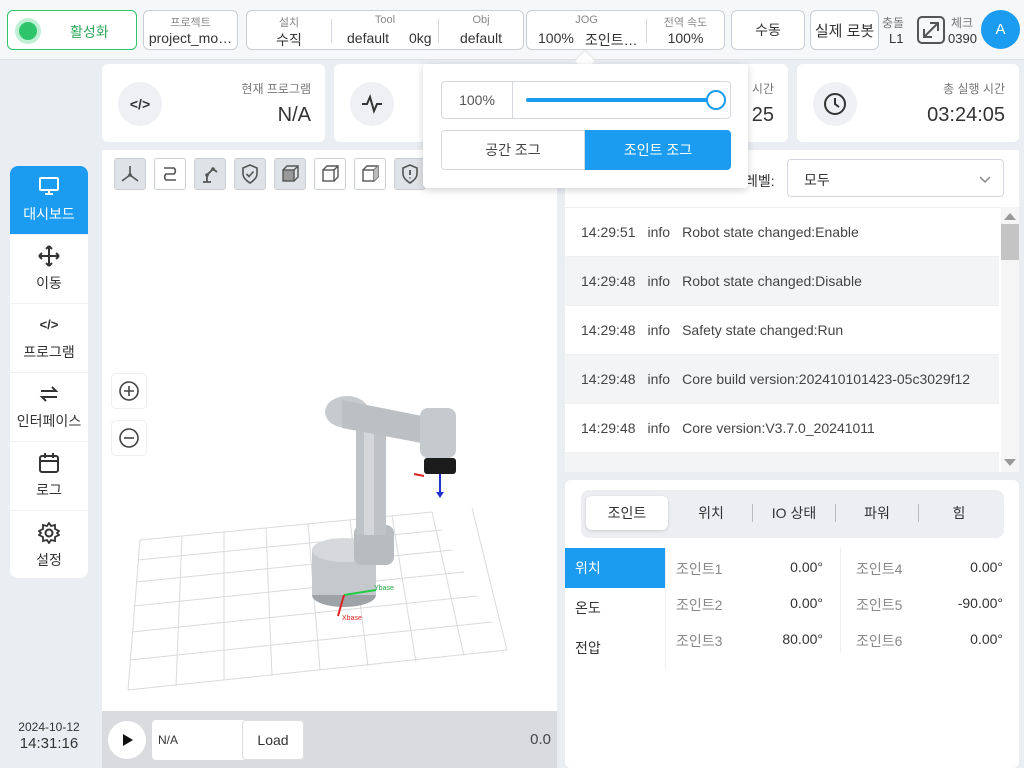 This screenshot has height=768, width=1024. What do you see at coordinates (879, 605) in the screenshot?
I see `joint5-label: 조인트5` at bounding box center [879, 605].